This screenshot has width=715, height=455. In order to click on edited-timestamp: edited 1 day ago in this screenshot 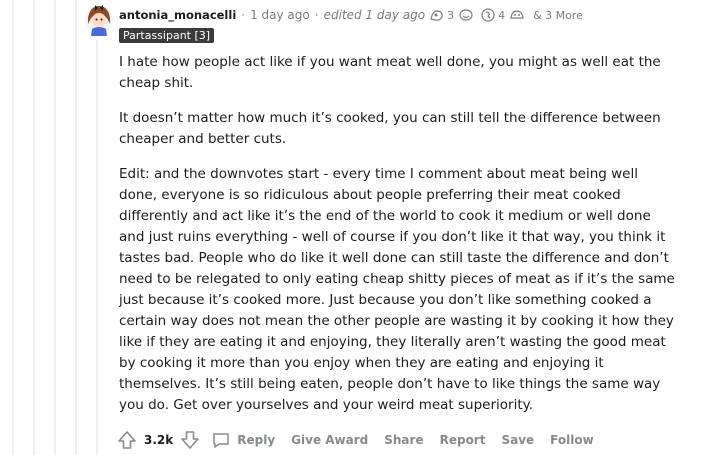, I will do `click(374, 15)`.